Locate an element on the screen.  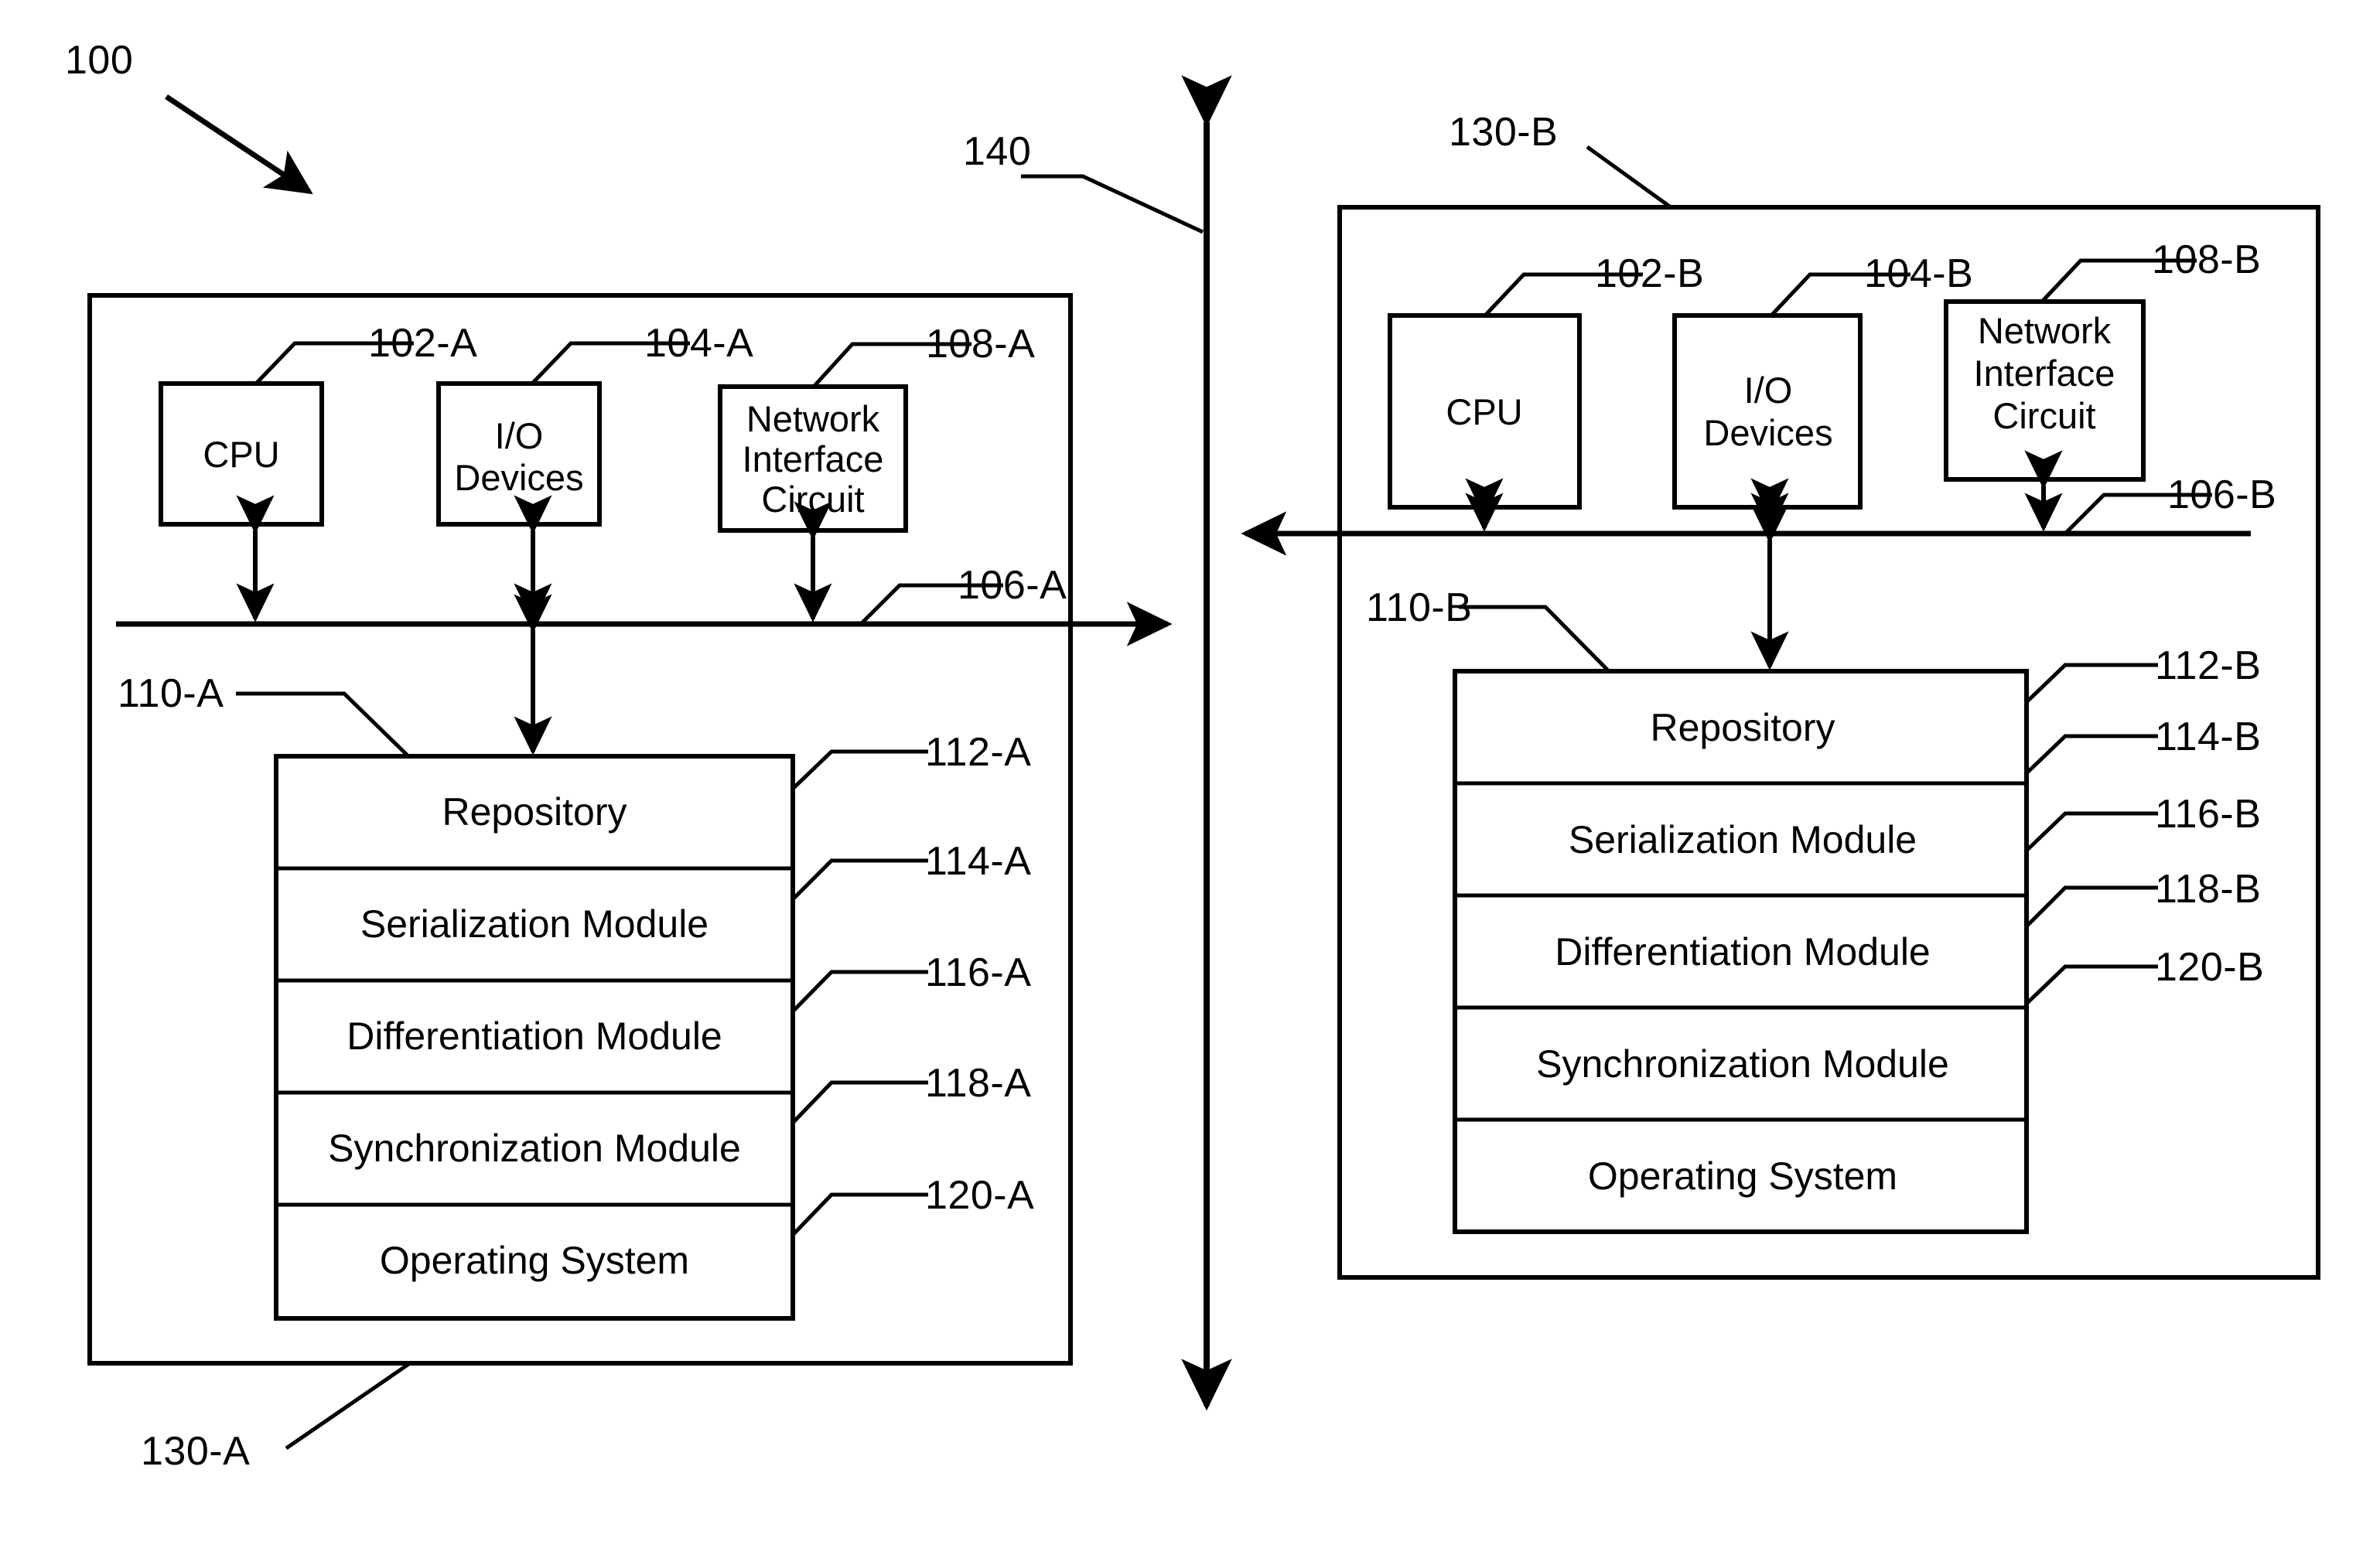
ref-104-a: 104-A is located at coordinates (699, 343).